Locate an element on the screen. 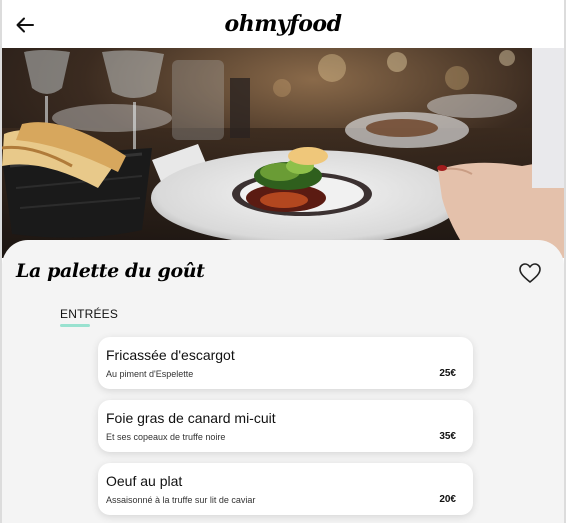 This screenshot has height=523, width=566. dish-price: 35€ is located at coordinates (447, 436).